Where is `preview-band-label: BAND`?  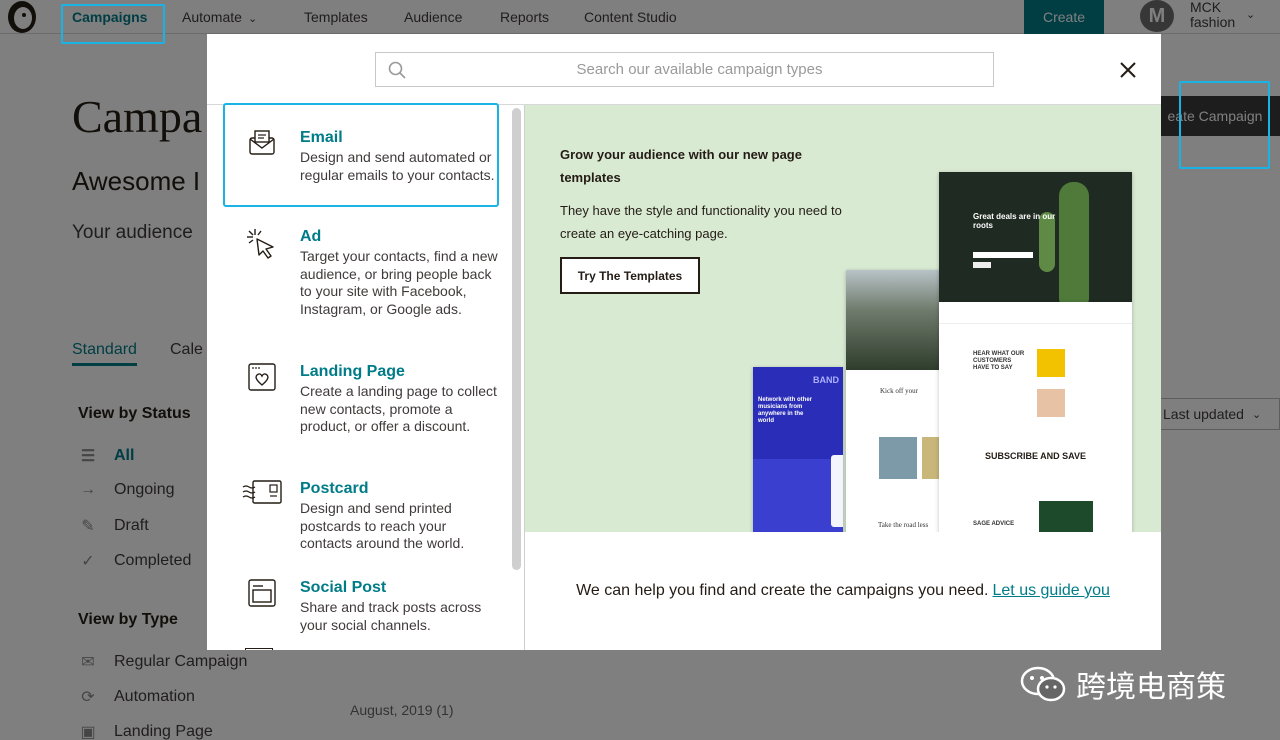 preview-band-label: BAND is located at coordinates (826, 380).